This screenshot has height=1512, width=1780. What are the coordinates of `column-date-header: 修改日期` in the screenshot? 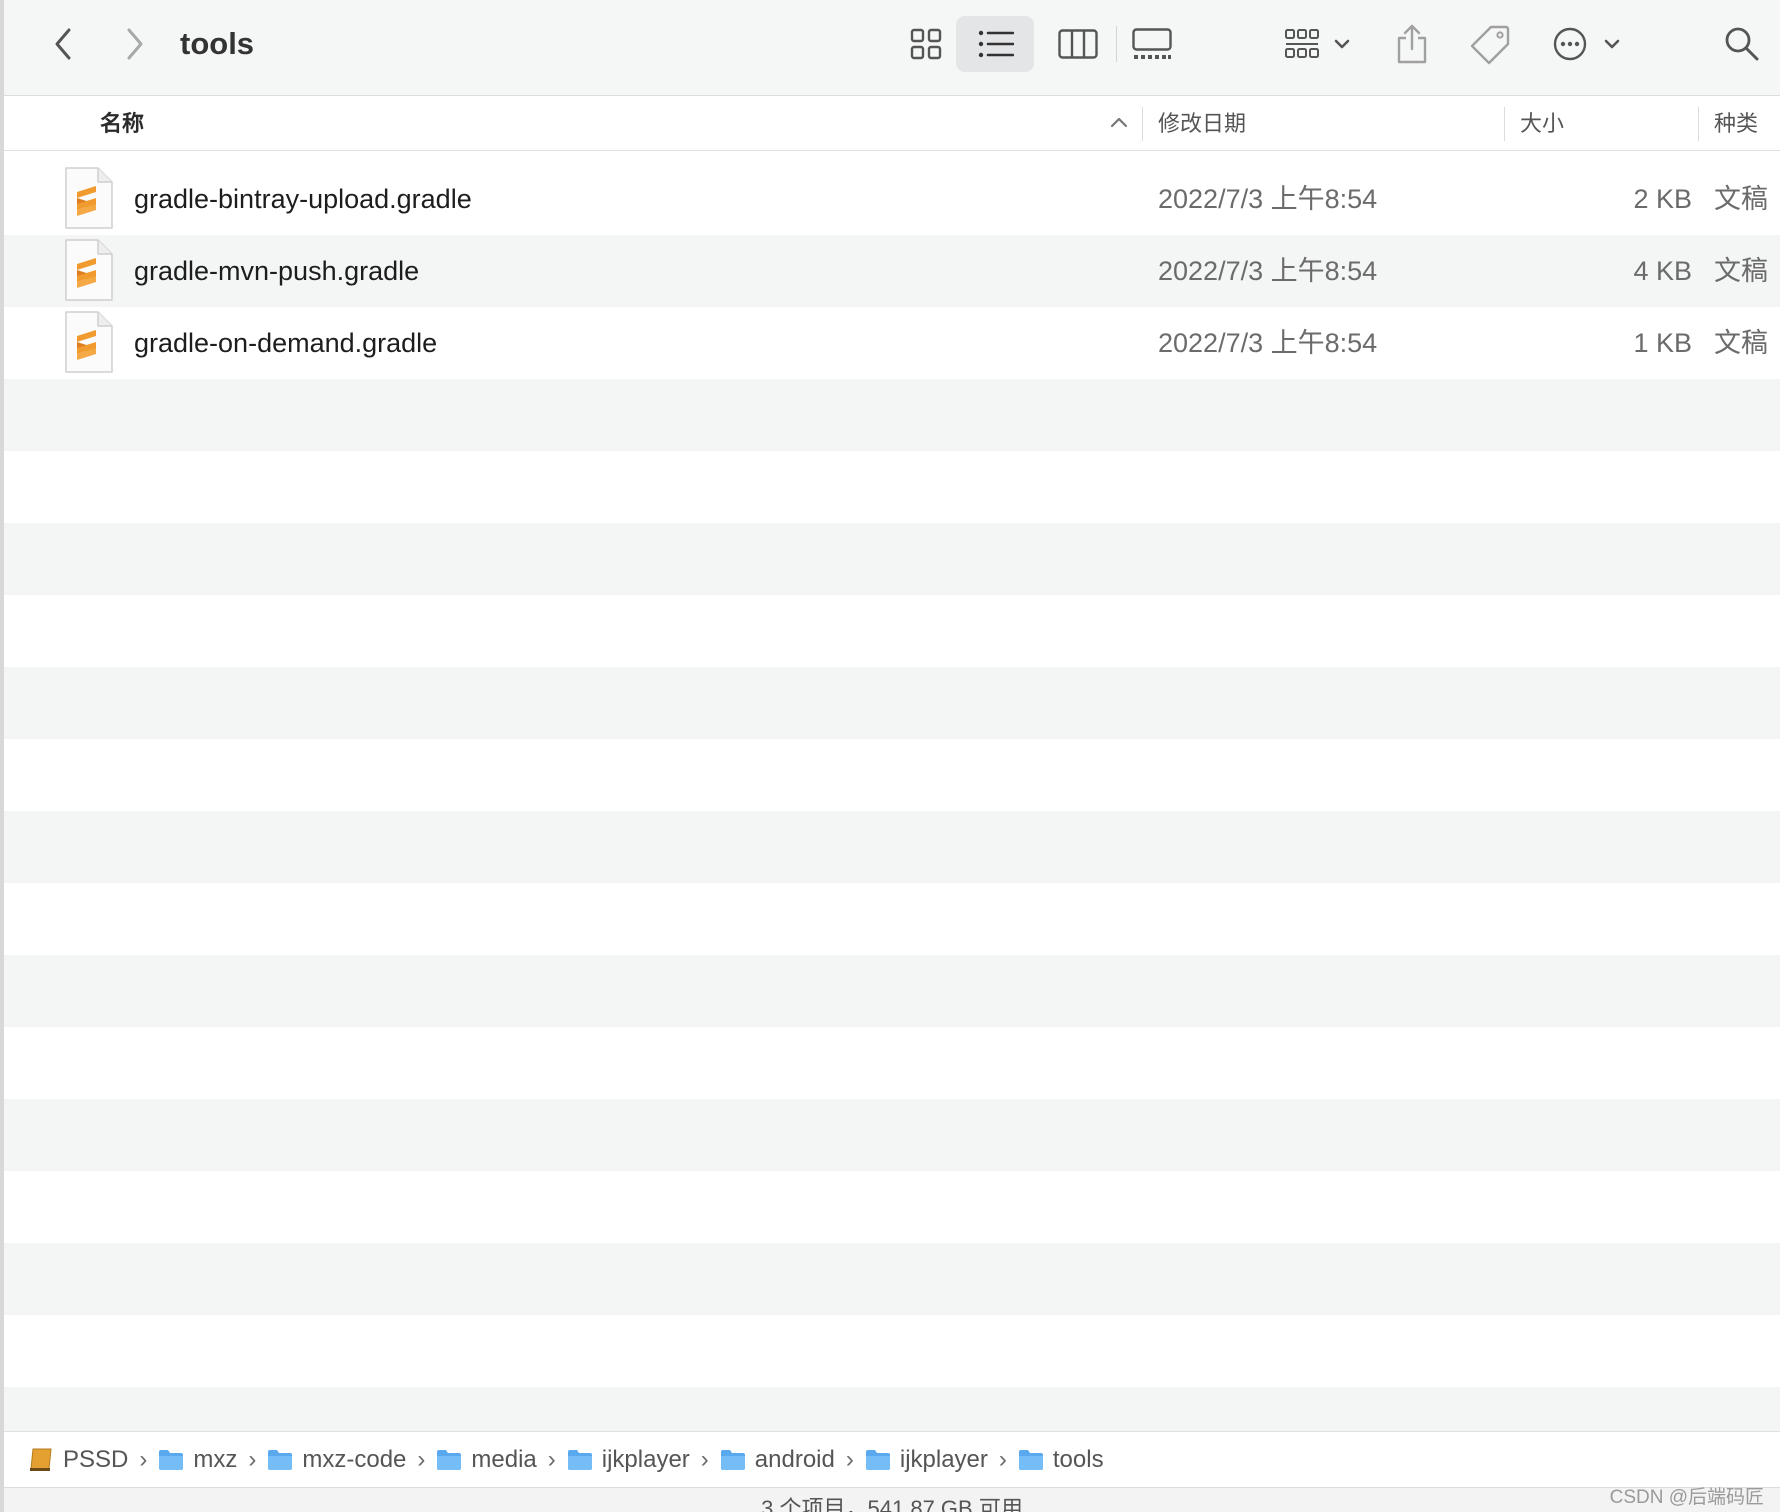 It's located at (1202, 124).